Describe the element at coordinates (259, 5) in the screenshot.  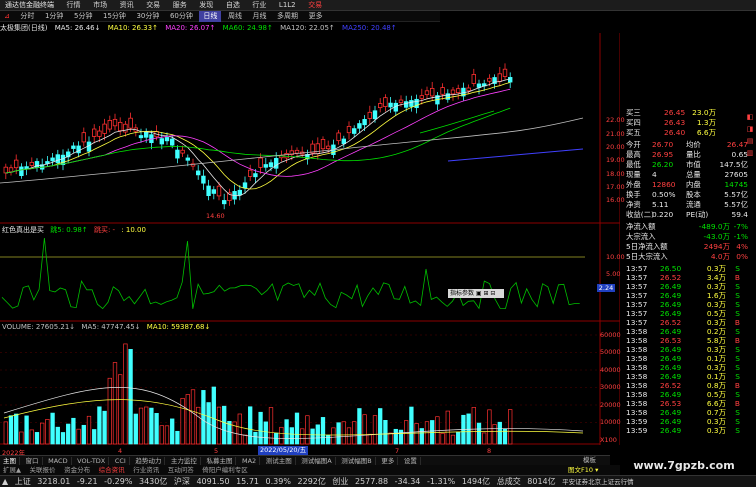
I see `menu-item: 行业` at that location.